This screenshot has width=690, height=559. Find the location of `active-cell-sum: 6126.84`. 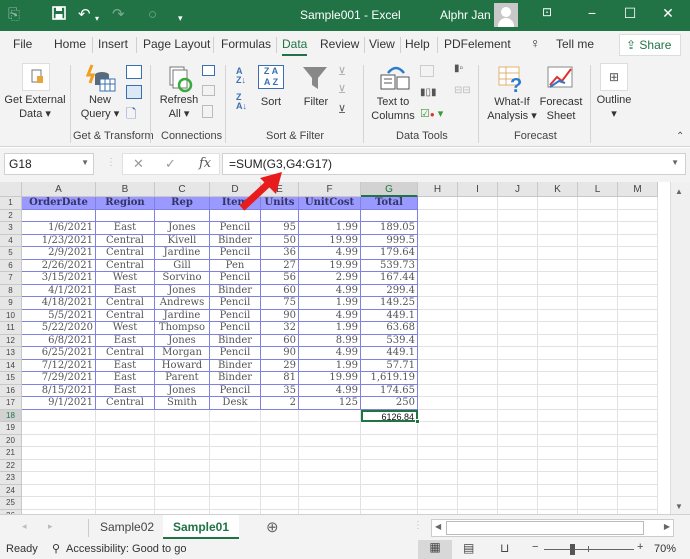

active-cell-sum: 6126.84 is located at coordinates (389, 415).